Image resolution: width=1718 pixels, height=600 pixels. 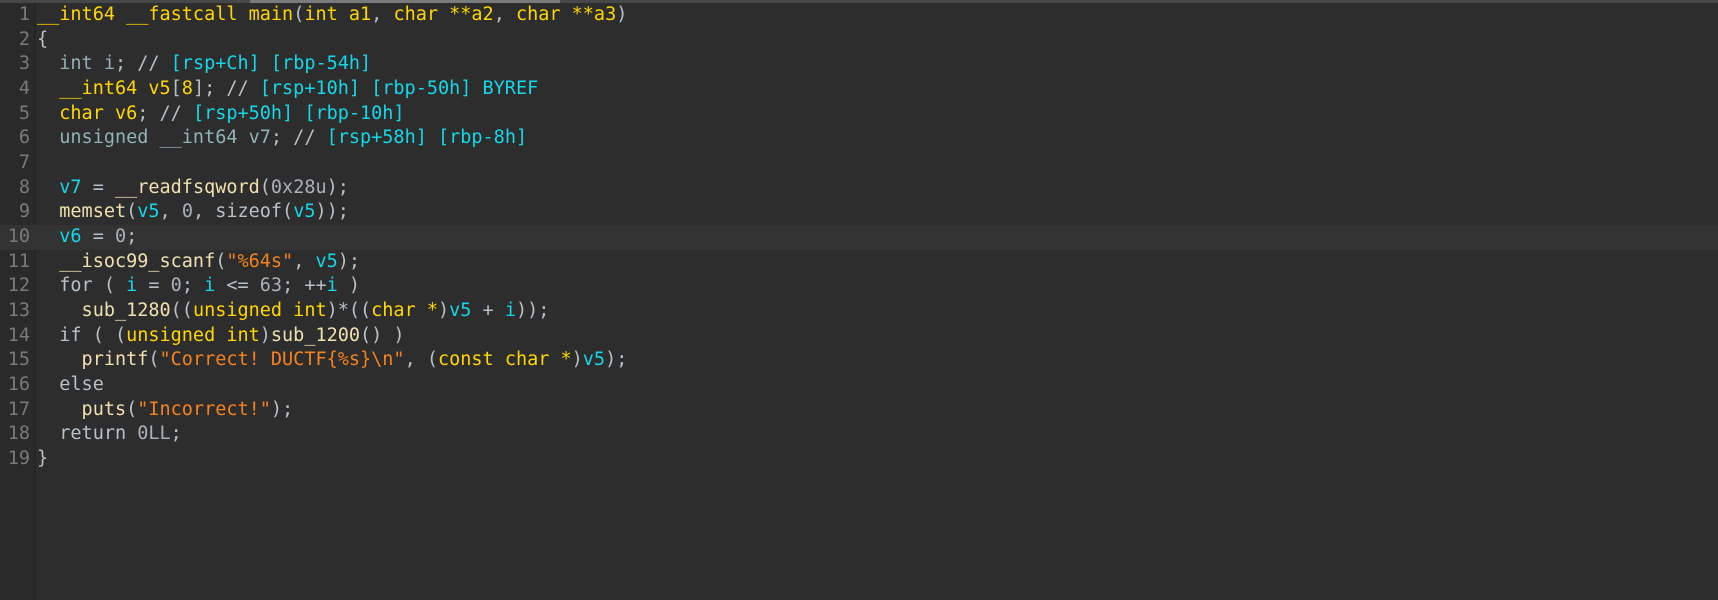 I want to click on code-token: 0x28u, so click(x=299, y=187).